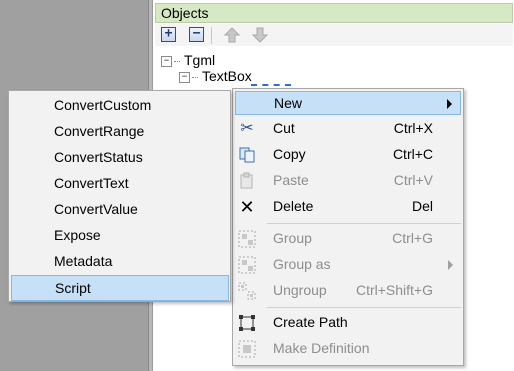 The height and width of the screenshot is (371, 514). Describe the element at coordinates (300, 290) in the screenshot. I see `menu-item-label: Ungroup` at that location.